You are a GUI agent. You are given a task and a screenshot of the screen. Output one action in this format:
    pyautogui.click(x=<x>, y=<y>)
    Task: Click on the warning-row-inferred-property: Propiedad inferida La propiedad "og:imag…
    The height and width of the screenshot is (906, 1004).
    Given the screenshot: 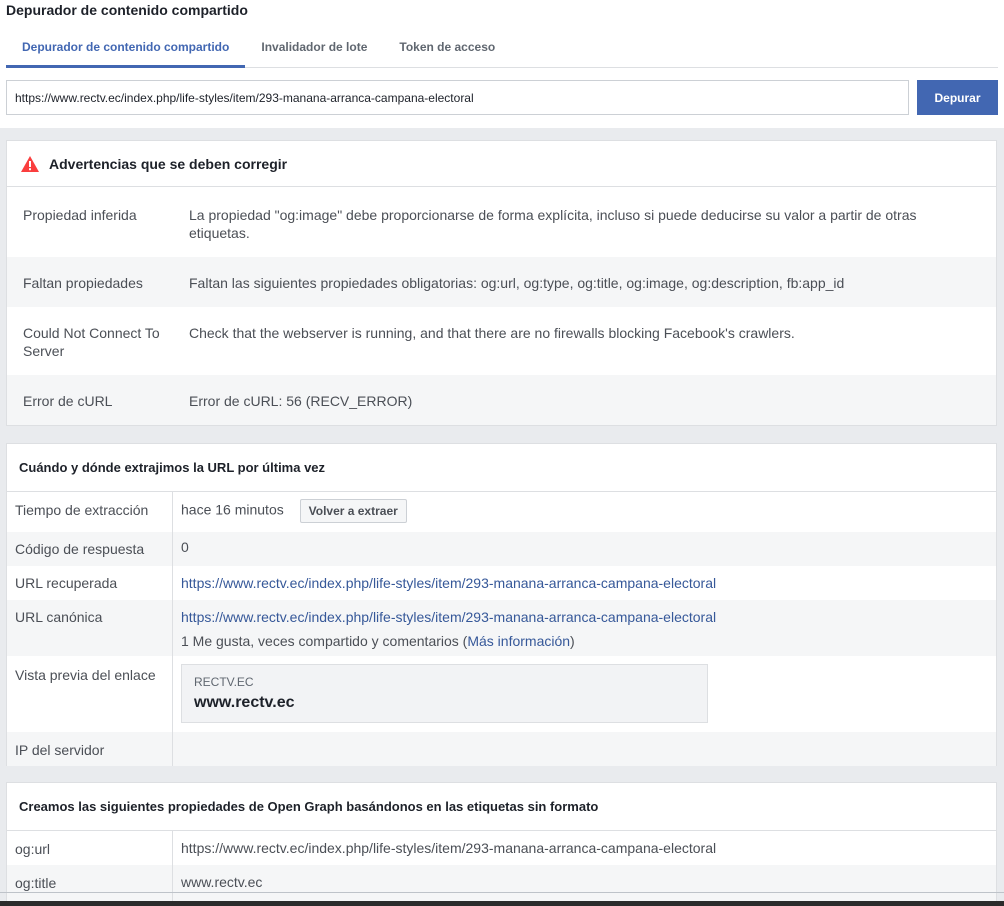 What is the action you would take?
    pyautogui.click(x=501, y=222)
    